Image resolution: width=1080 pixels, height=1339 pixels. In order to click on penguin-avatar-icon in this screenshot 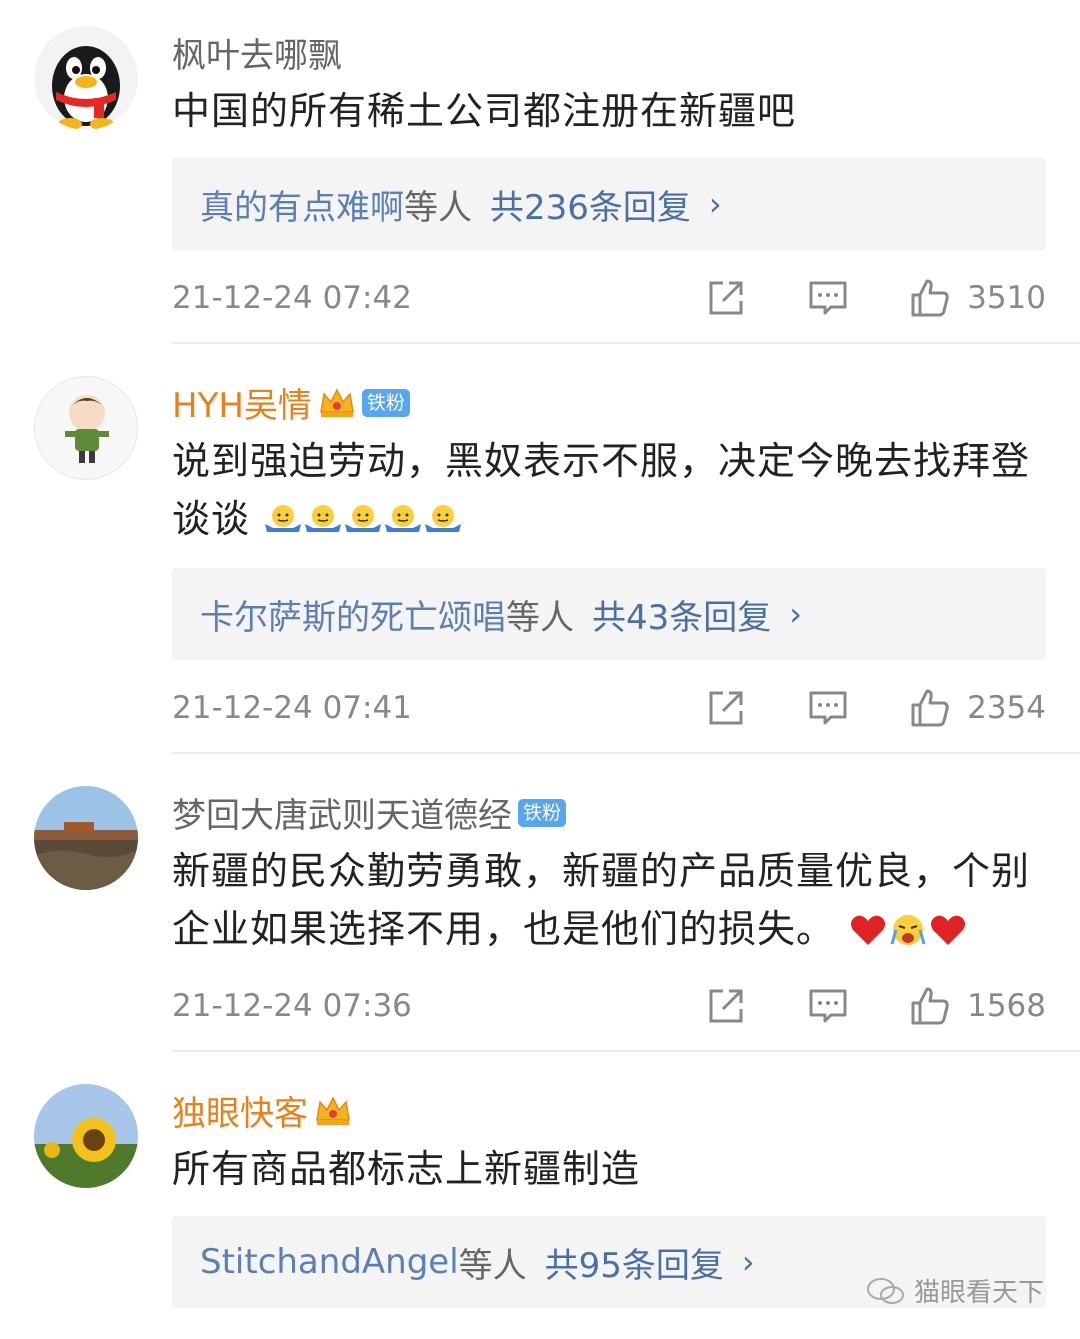, I will do `click(86, 78)`.